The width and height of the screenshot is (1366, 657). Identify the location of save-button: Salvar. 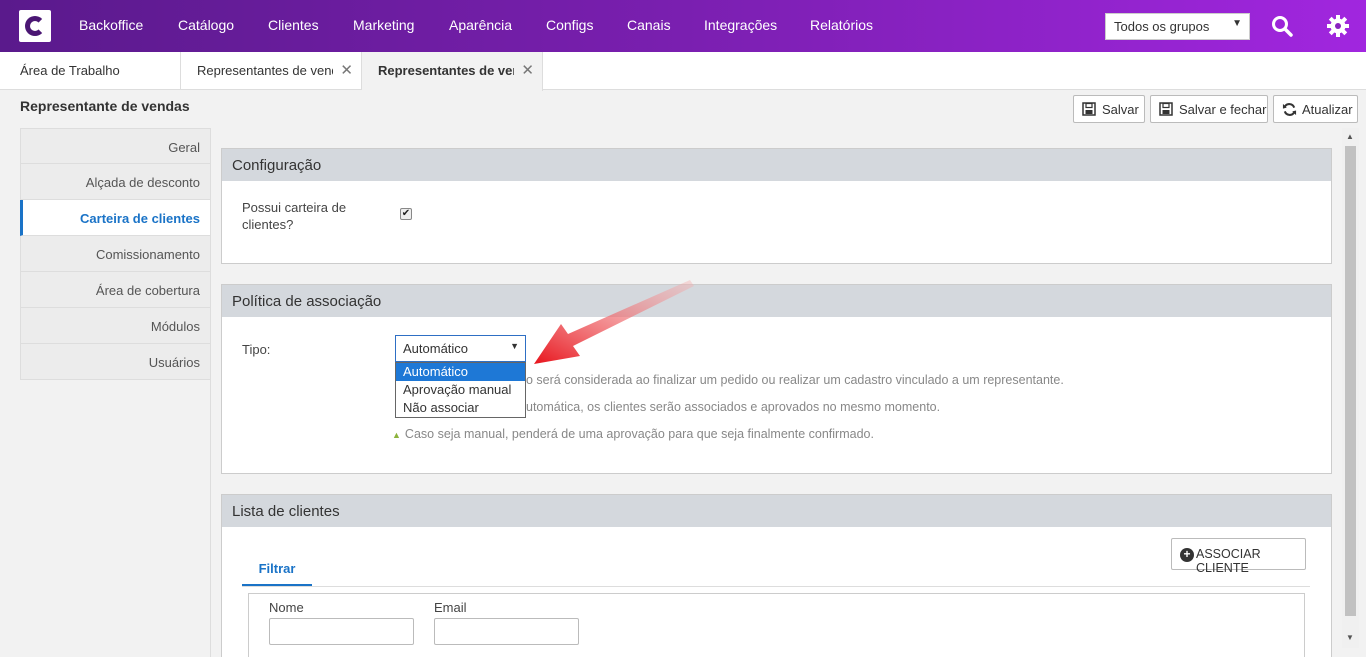
(1109, 109).